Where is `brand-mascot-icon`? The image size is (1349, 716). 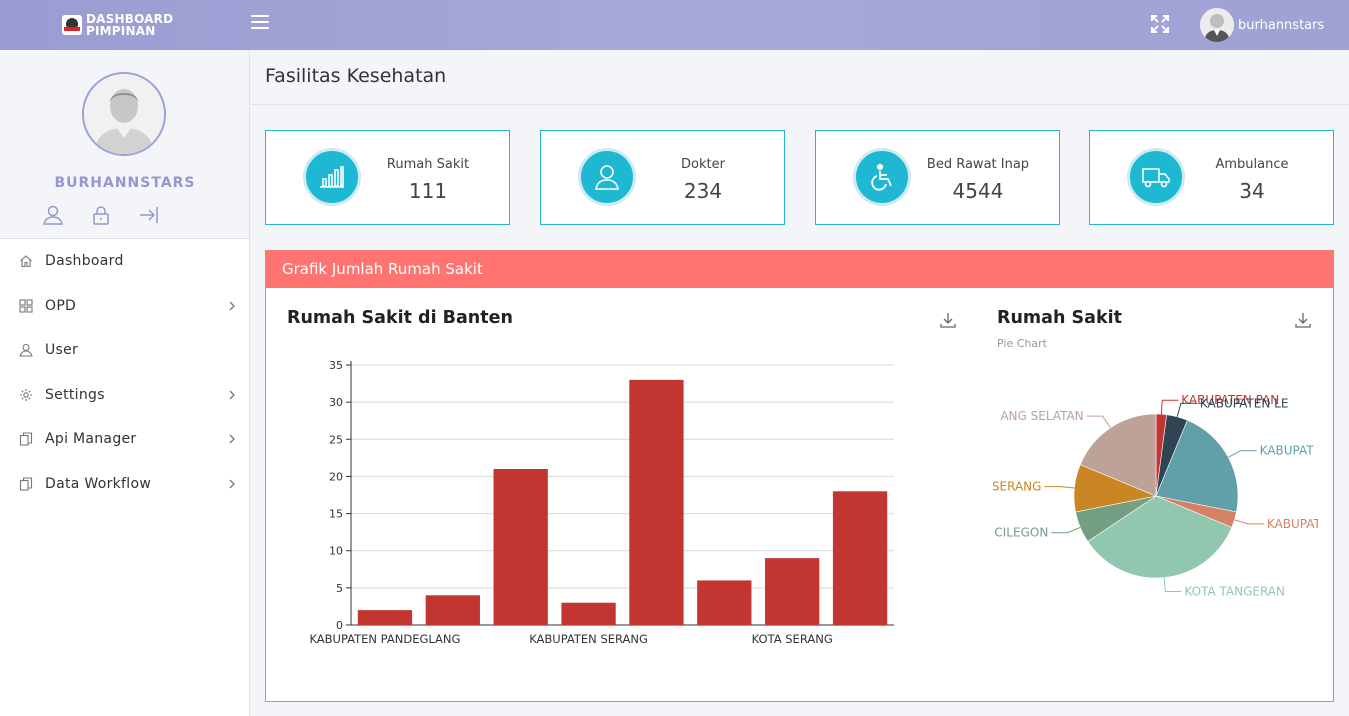
brand-mascot-icon is located at coordinates (72, 25).